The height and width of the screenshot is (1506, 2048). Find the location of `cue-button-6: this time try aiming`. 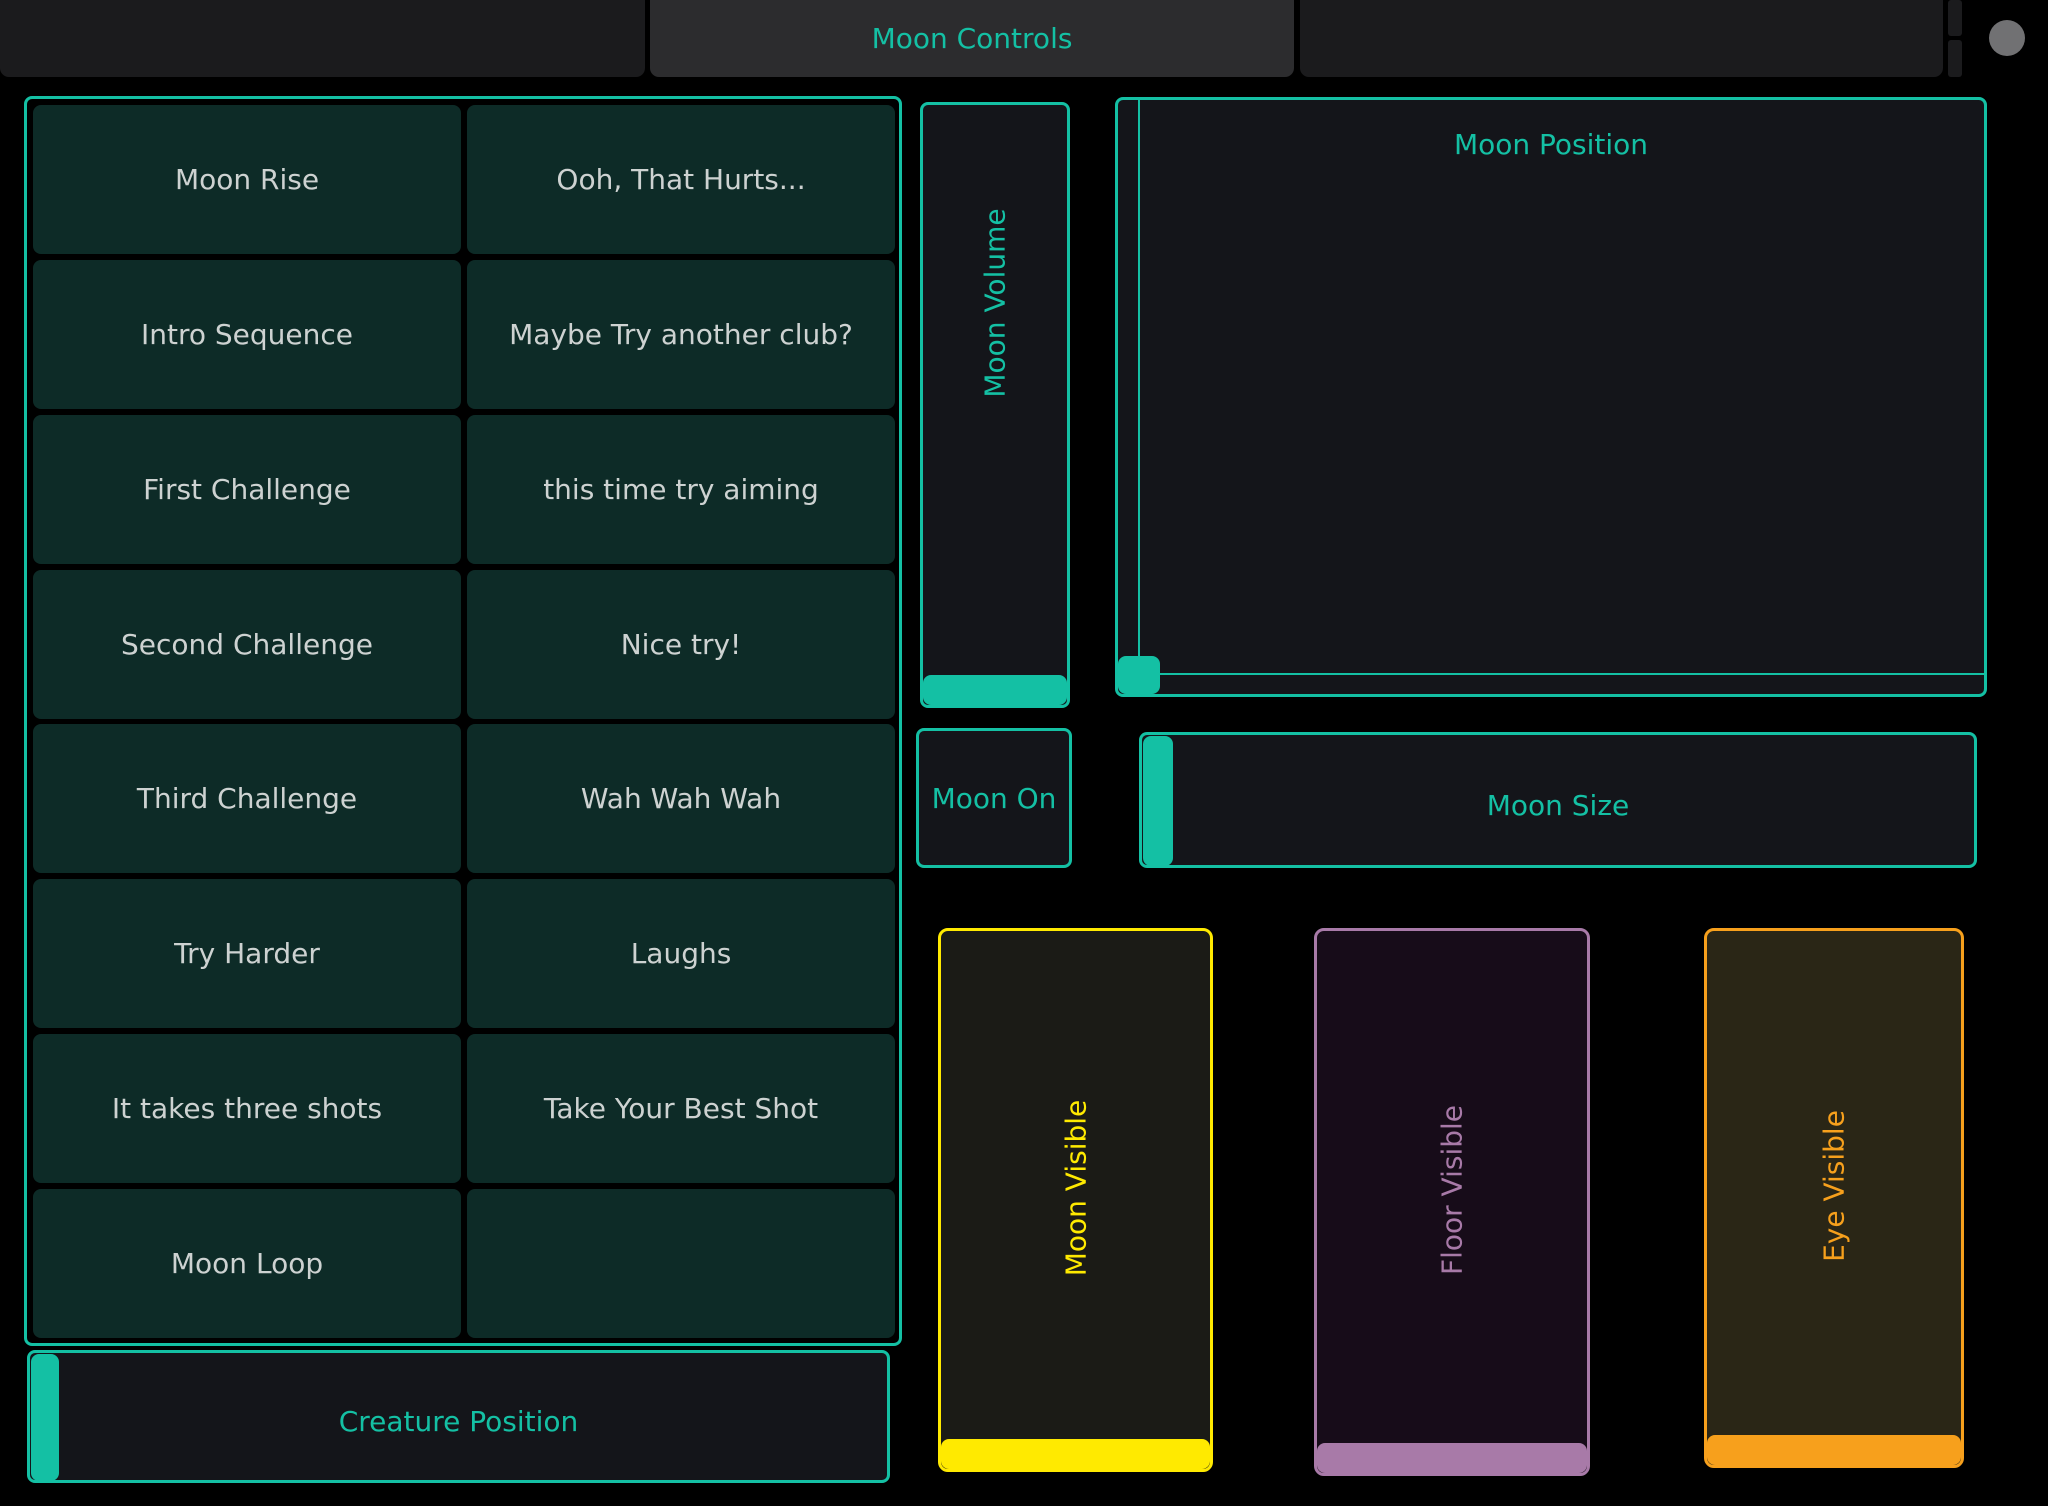

cue-button-6: this time try aiming is located at coordinates (681, 489).